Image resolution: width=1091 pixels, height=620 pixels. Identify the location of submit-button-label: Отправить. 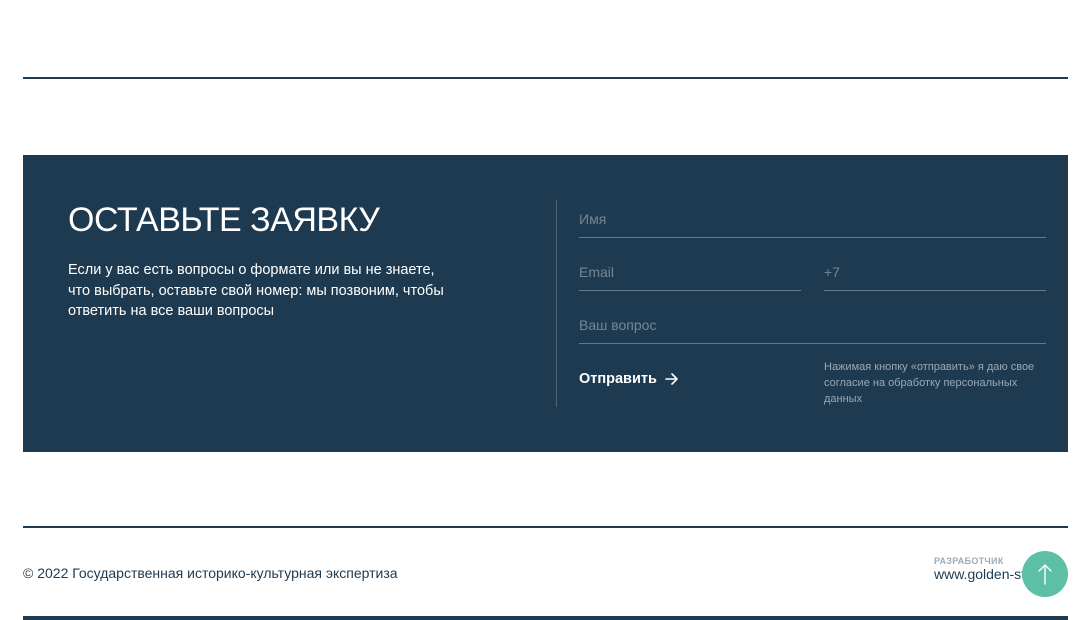
(618, 379).